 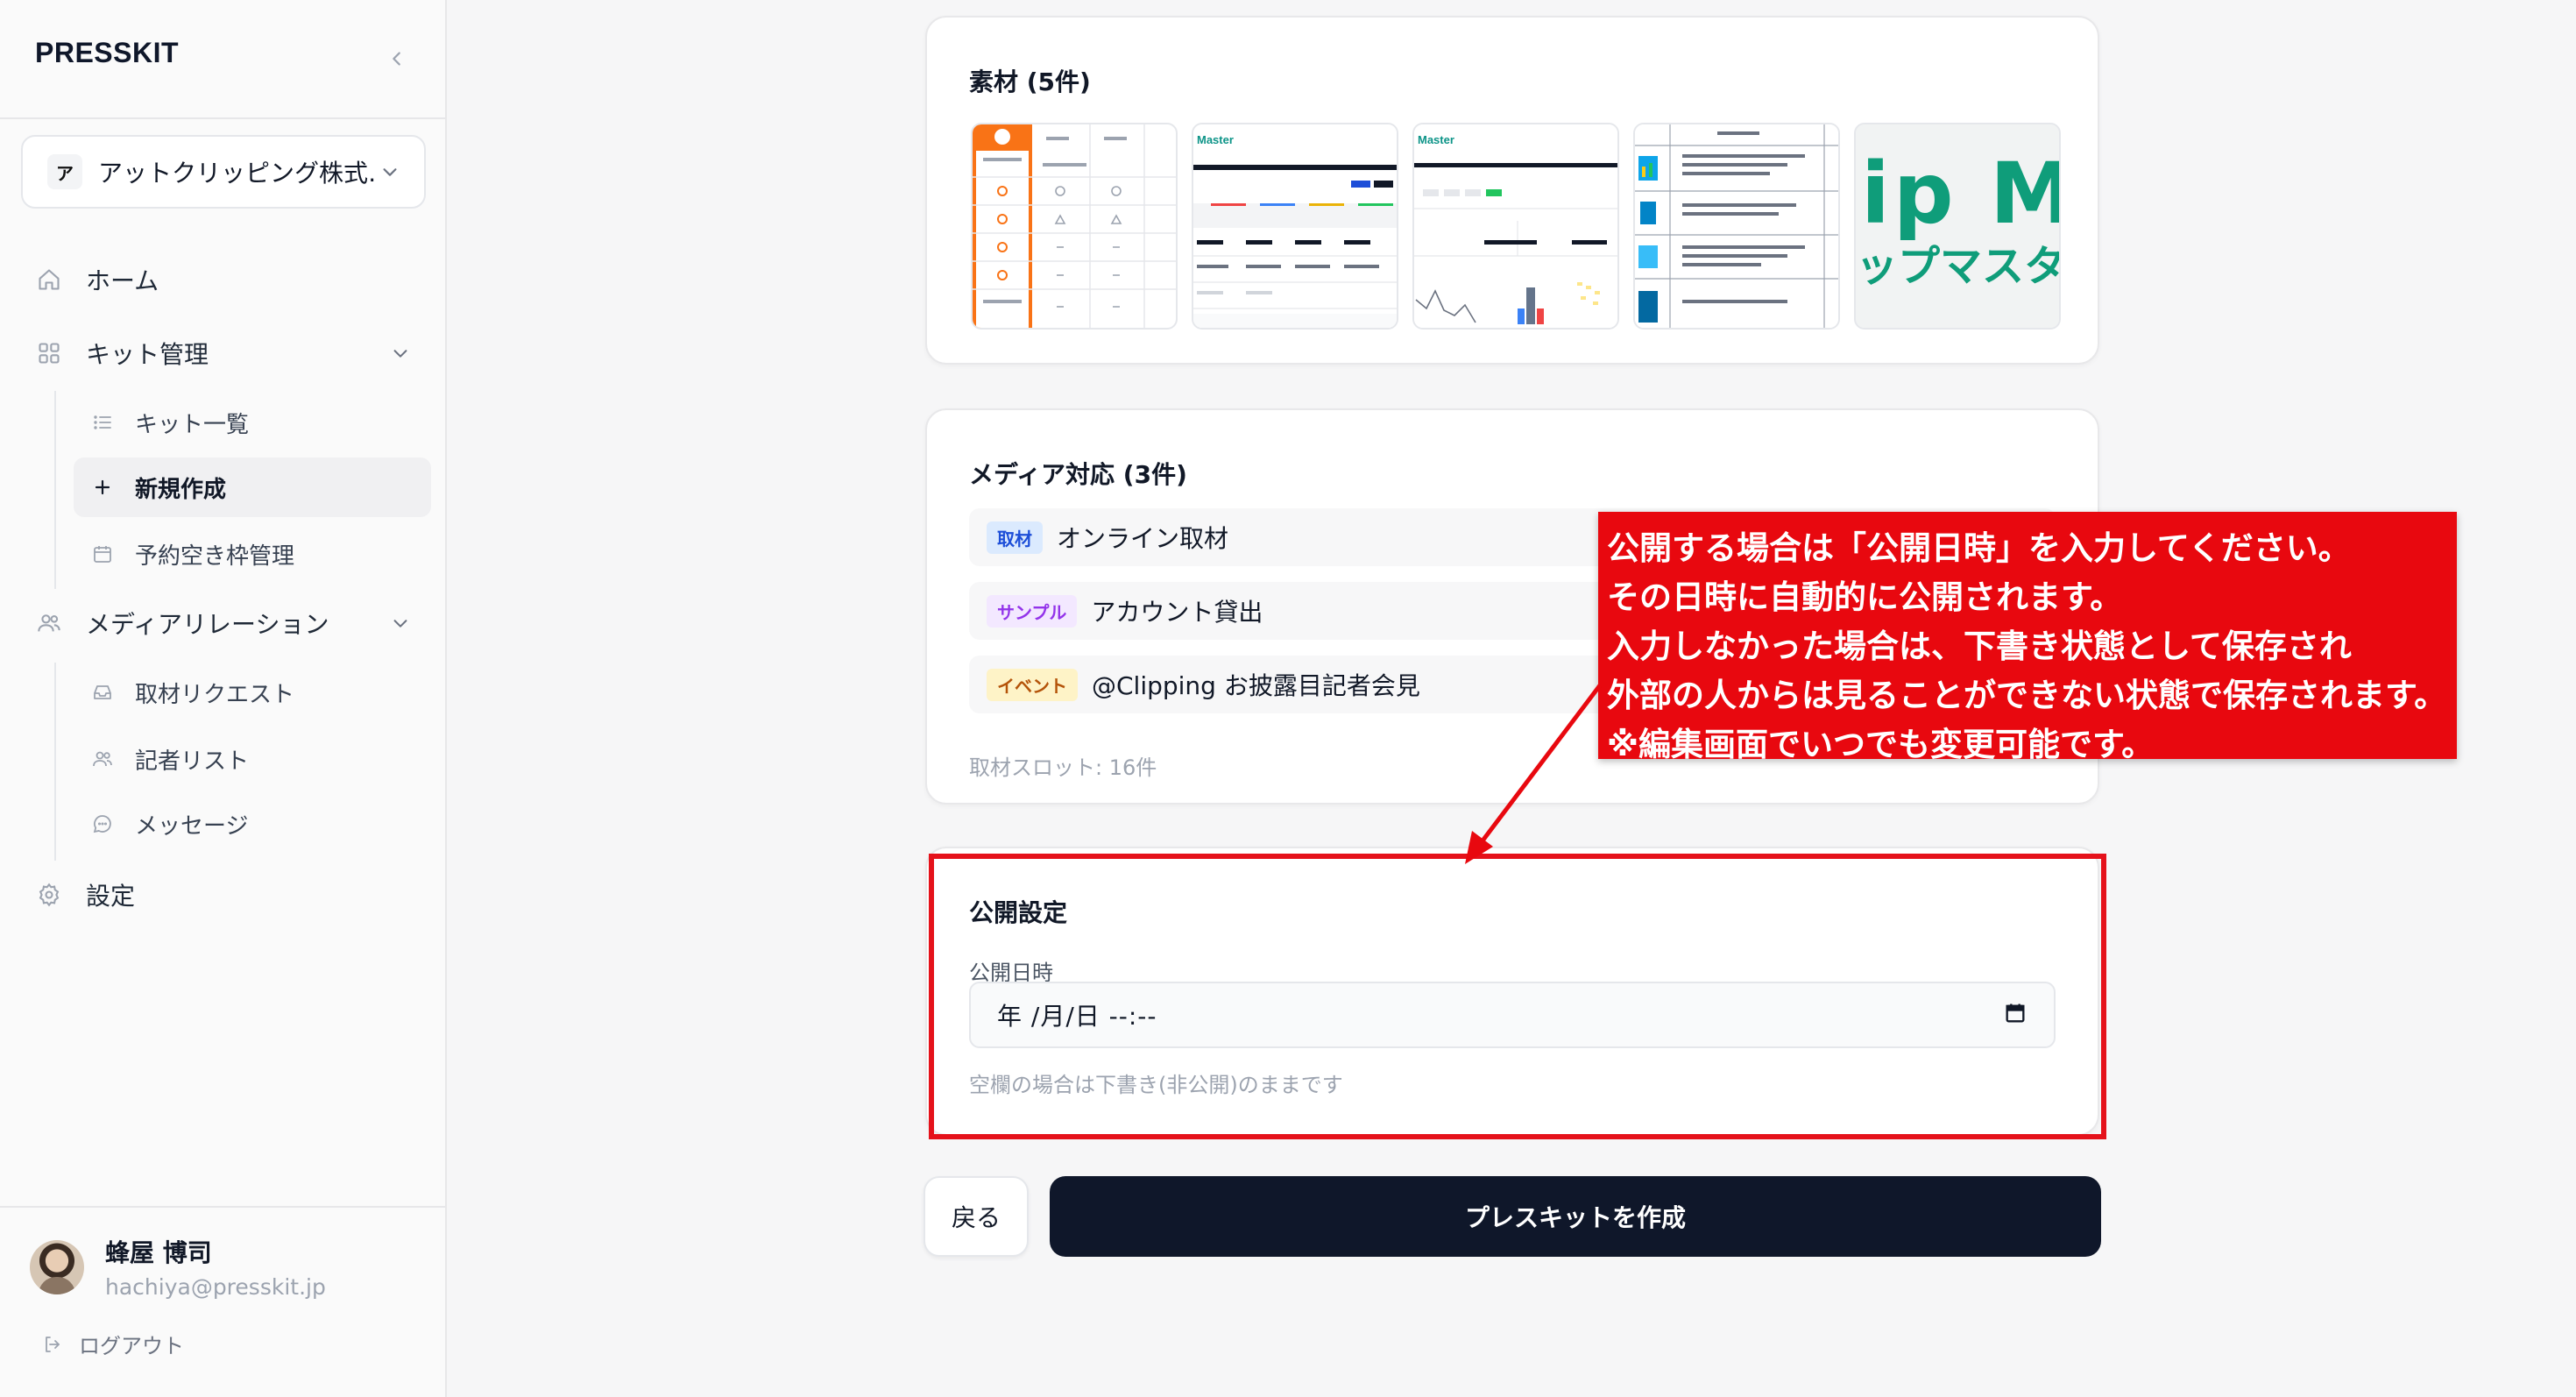 I want to click on callout-line: その日時に自動的に公開されます。, so click(x=1865, y=597).